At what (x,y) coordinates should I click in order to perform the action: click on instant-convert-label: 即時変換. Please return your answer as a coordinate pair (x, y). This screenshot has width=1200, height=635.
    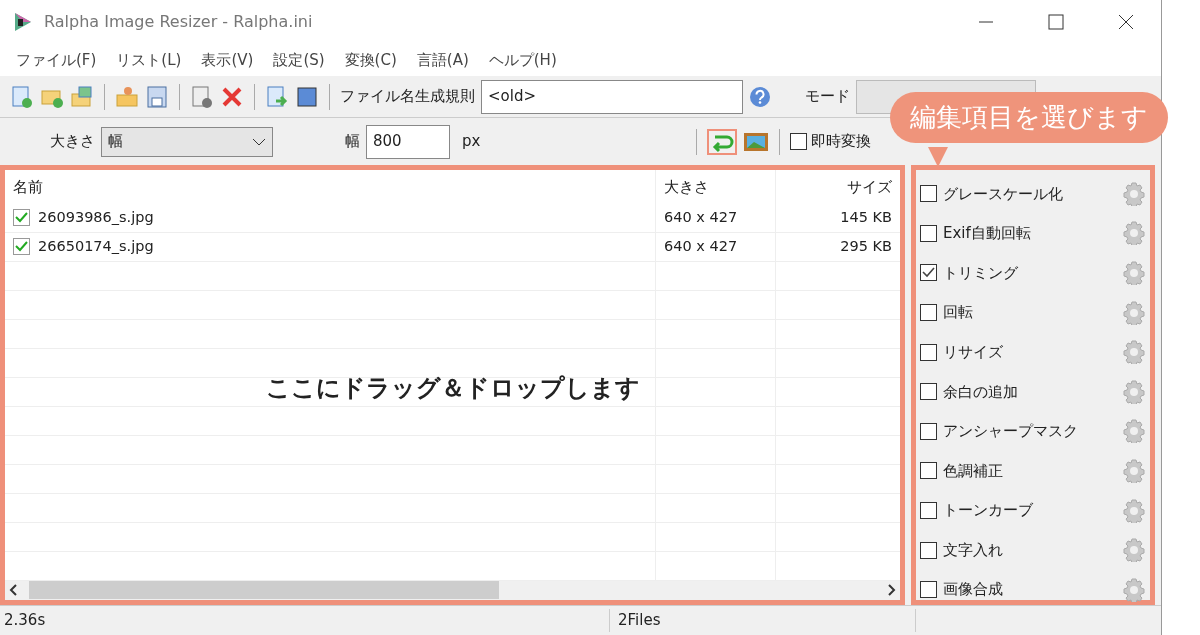
    Looking at the image, I should click on (841, 142).